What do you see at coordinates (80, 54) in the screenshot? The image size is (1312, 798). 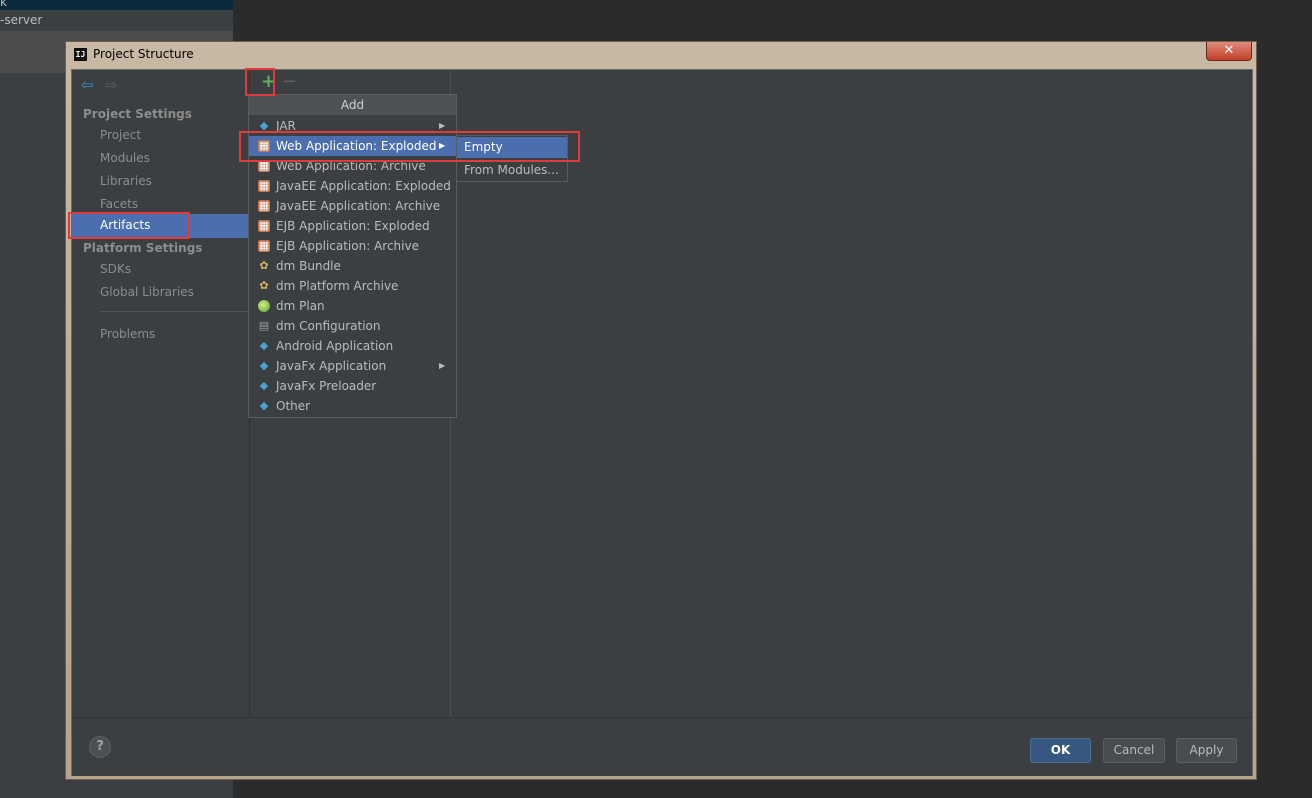 I see `intellij-logo-icon: IJ` at bounding box center [80, 54].